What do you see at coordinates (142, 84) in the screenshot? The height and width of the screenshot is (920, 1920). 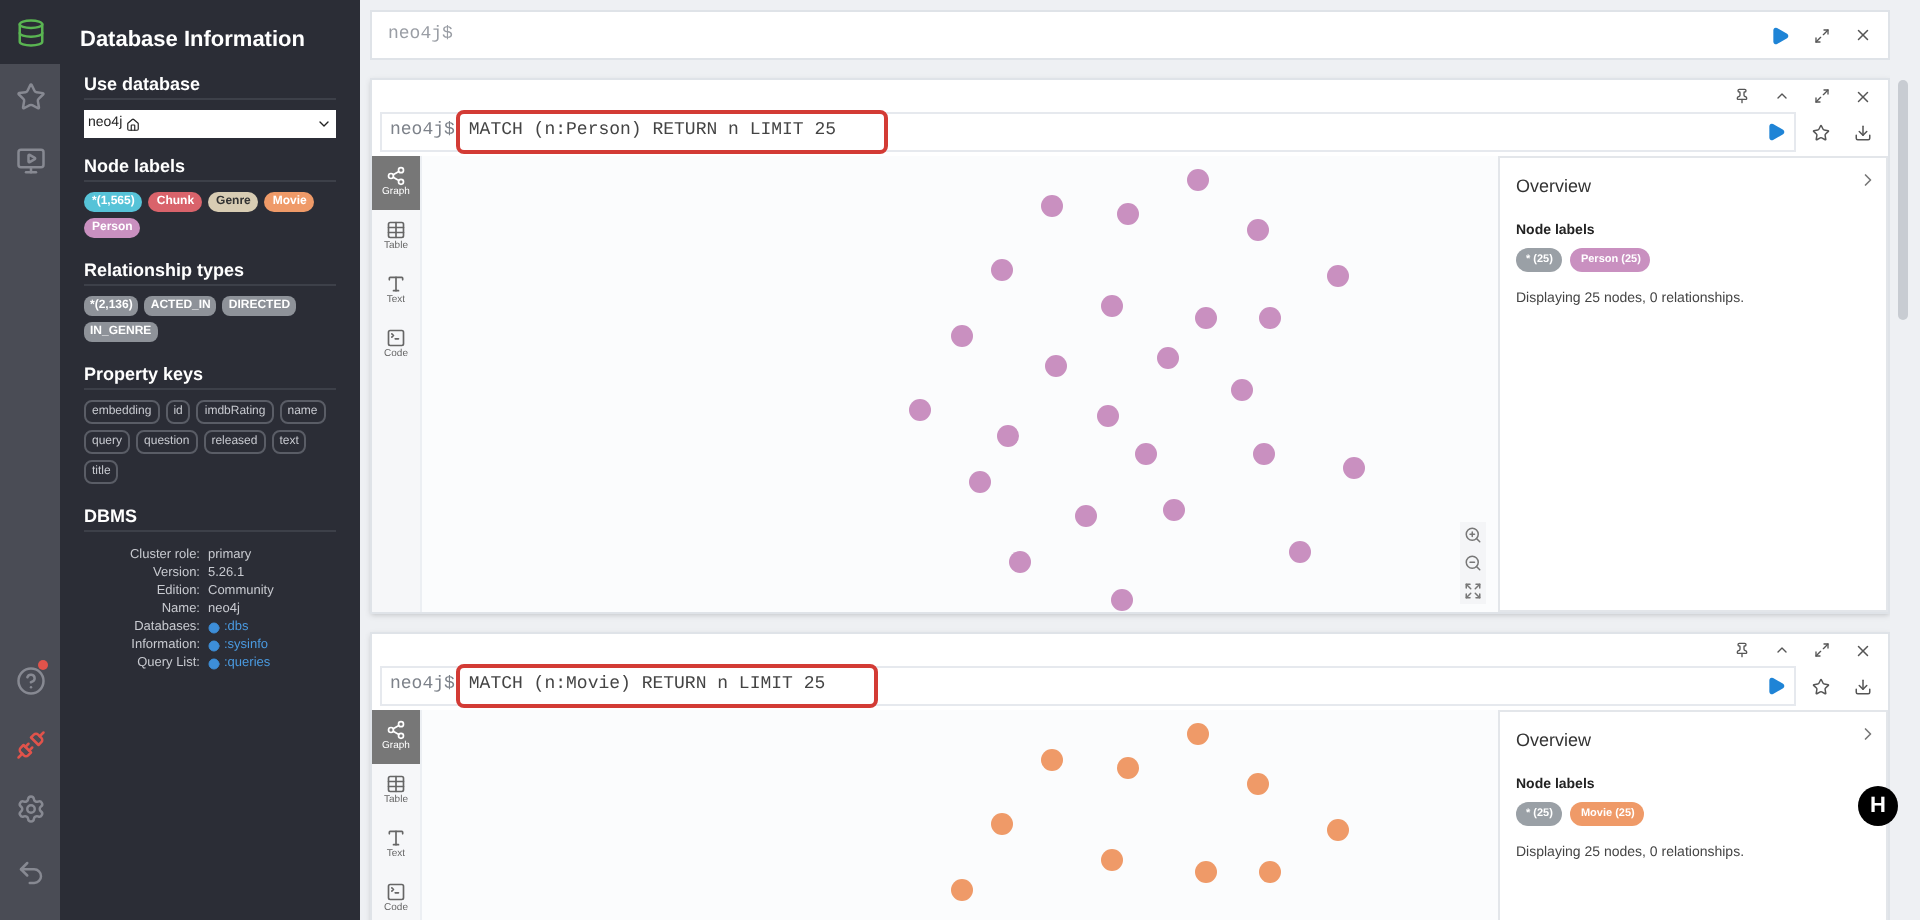 I see `section-heading: Use database` at bounding box center [142, 84].